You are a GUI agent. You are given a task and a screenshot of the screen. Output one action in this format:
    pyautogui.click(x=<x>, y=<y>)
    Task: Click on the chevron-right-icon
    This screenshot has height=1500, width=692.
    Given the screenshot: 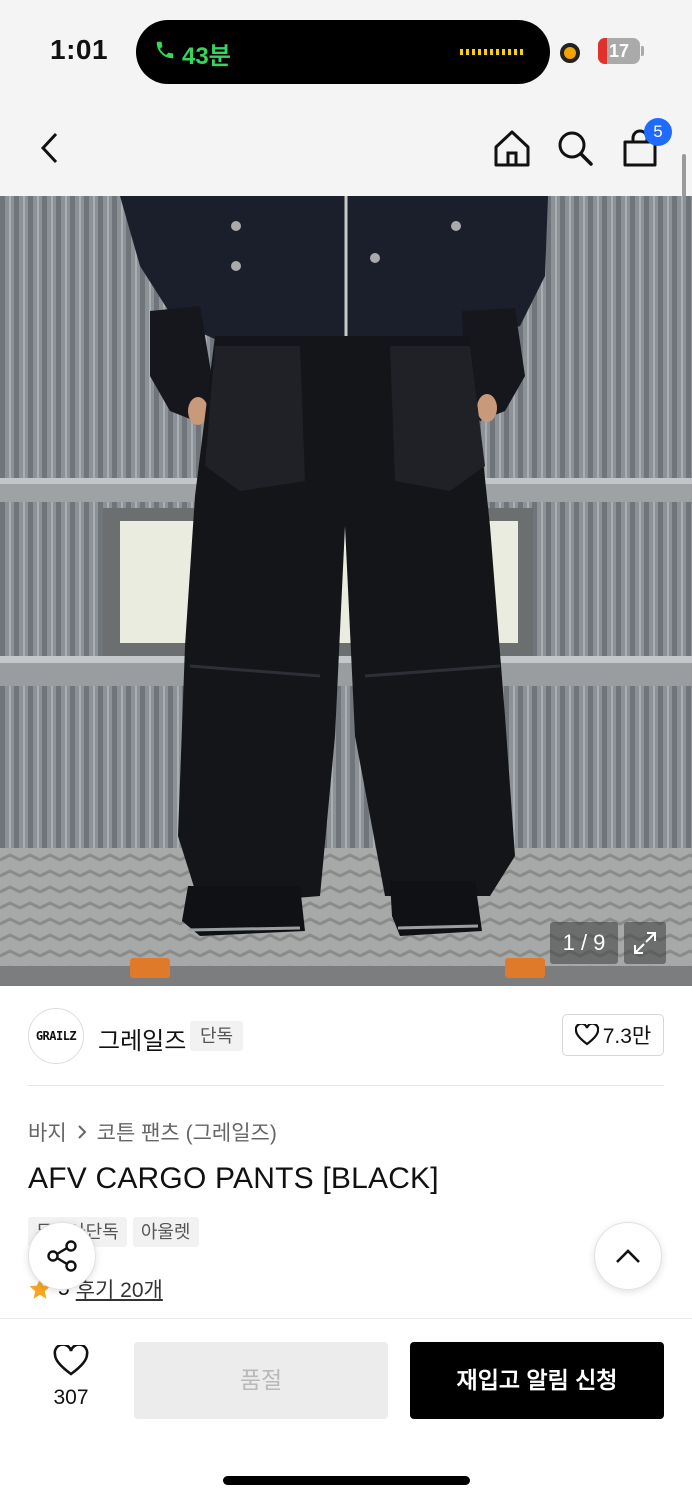 What is the action you would take?
    pyautogui.click(x=82, y=1132)
    